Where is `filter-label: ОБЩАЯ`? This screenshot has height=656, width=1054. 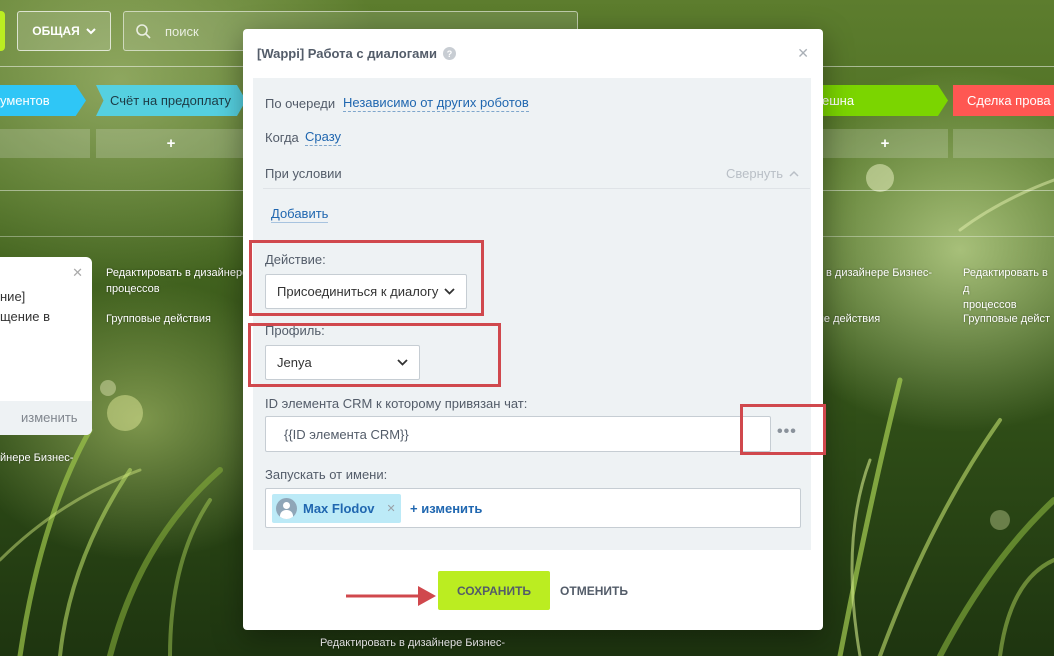 filter-label: ОБЩАЯ is located at coordinates (56, 31).